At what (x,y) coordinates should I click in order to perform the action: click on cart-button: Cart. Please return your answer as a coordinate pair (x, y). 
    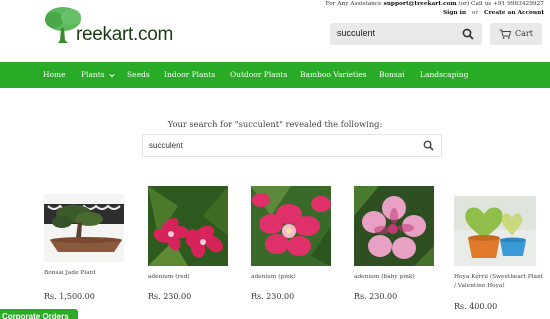
    Looking at the image, I should click on (516, 34).